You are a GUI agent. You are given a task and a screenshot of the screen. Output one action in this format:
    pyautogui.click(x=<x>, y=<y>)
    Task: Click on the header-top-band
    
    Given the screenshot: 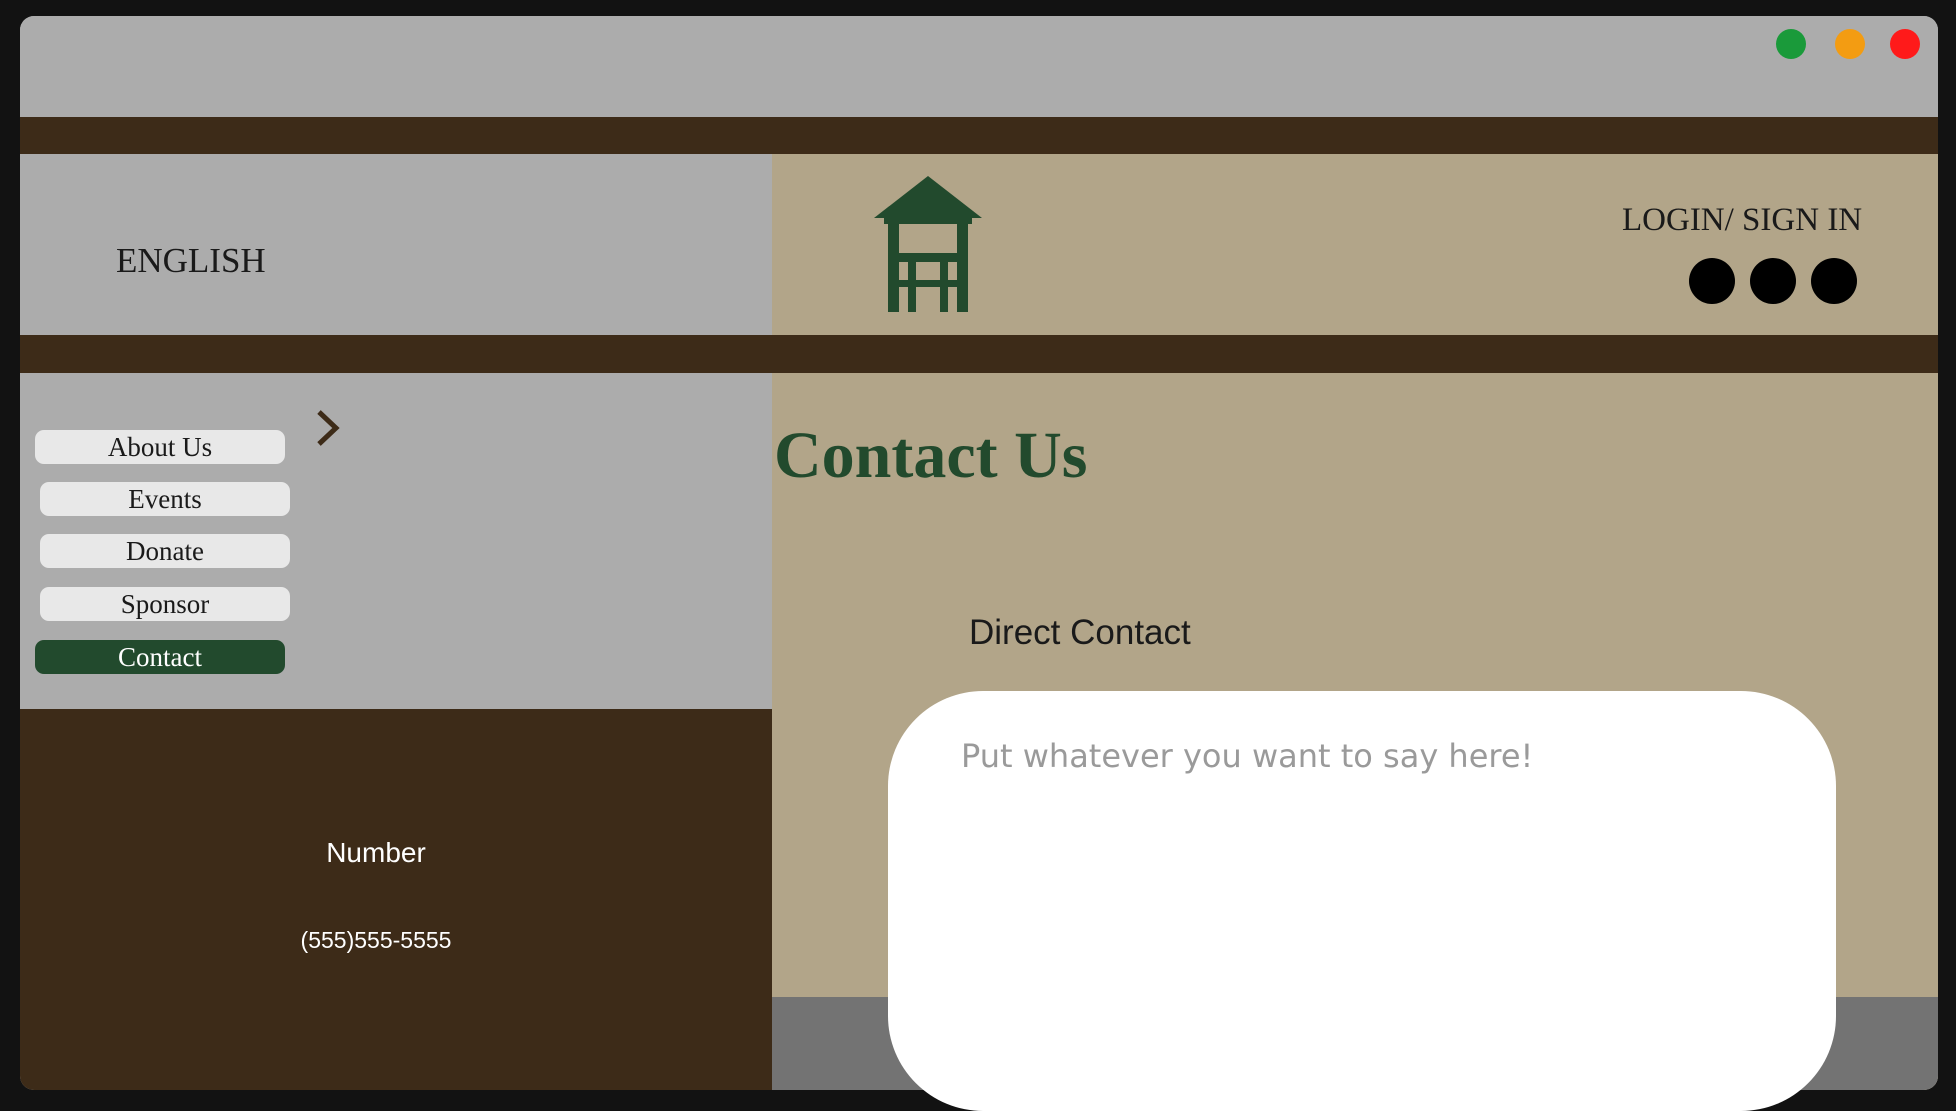 What is the action you would take?
    pyautogui.click(x=979, y=135)
    